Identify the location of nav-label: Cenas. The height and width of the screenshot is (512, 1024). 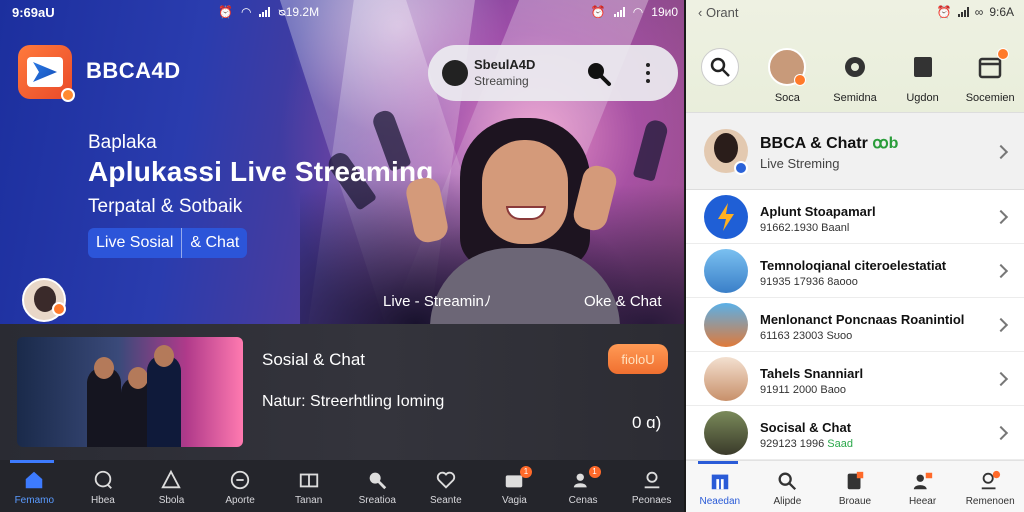
(583, 500).